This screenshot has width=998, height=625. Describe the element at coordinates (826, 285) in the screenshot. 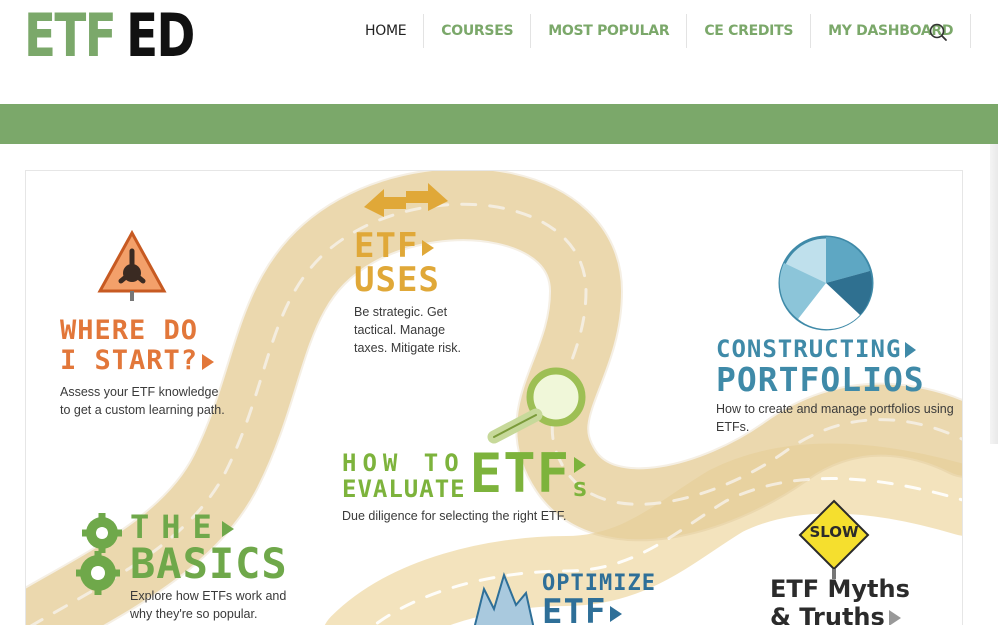

I see `pie-chart-icon` at that location.